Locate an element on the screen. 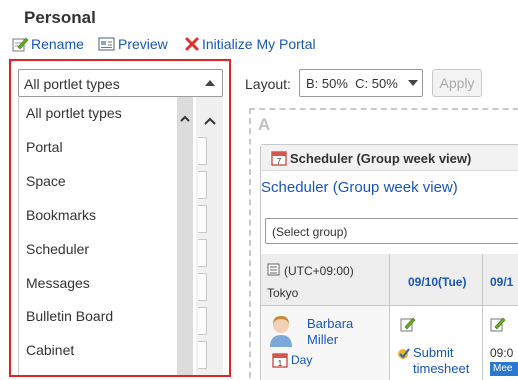 The width and height of the screenshot is (518, 380). portlet-type-selected: All portlet types is located at coordinates (72, 84).